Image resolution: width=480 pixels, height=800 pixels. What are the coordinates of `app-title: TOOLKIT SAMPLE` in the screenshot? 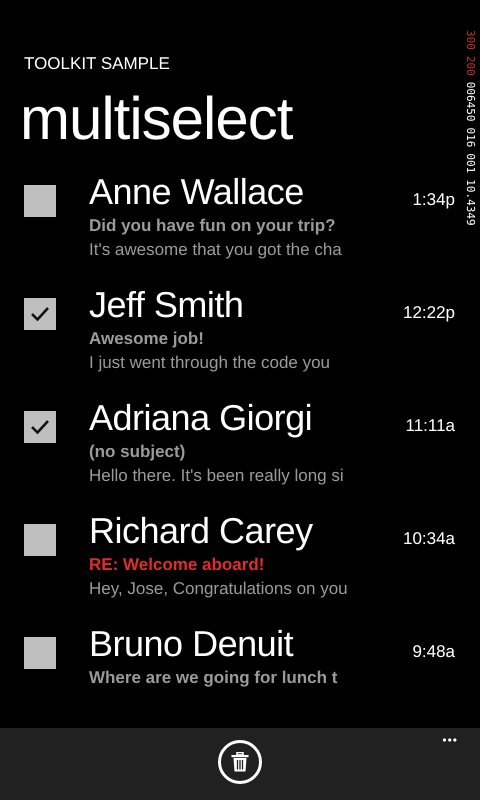 It's located at (96, 63).